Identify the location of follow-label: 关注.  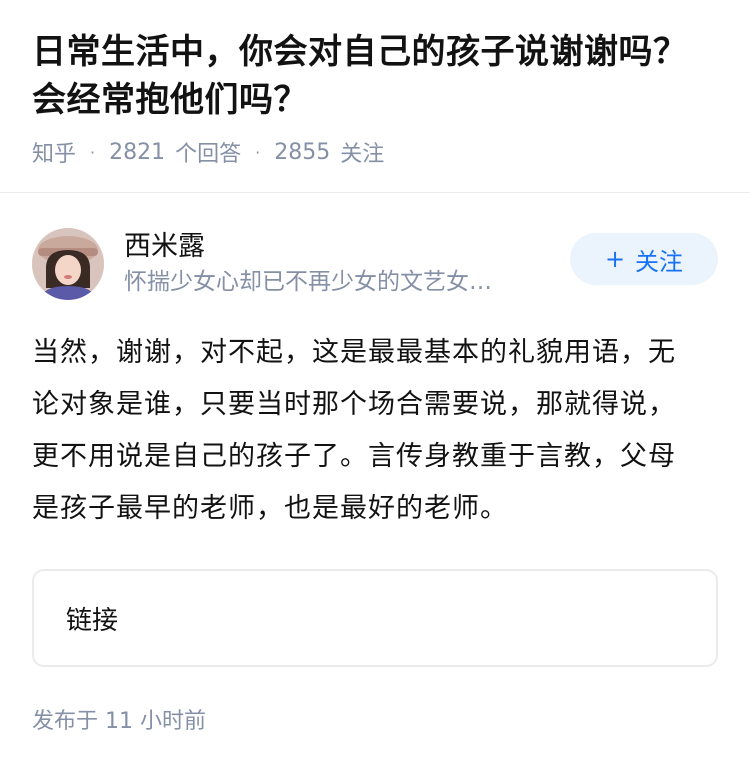
(659, 261).